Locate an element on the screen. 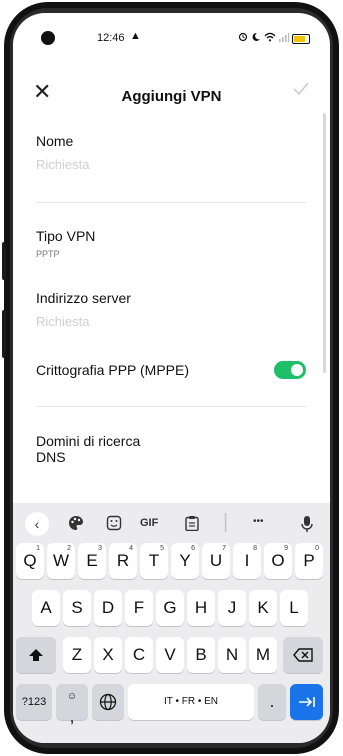 Image resolution: width=343 pixels, height=756 pixels. key-r: R4 is located at coordinates (123, 561).